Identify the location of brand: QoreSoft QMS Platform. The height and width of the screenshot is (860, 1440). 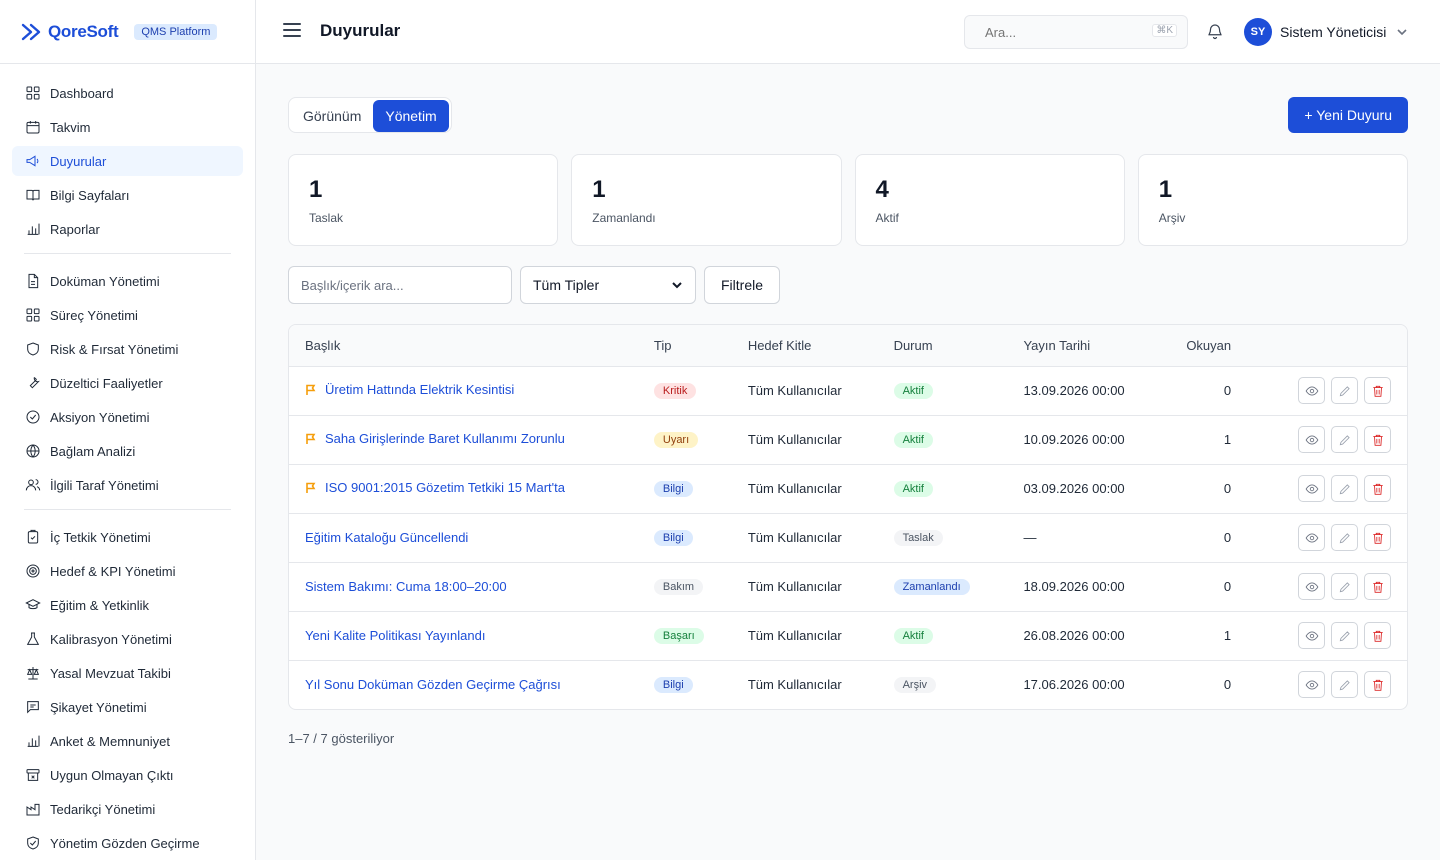
(127, 32).